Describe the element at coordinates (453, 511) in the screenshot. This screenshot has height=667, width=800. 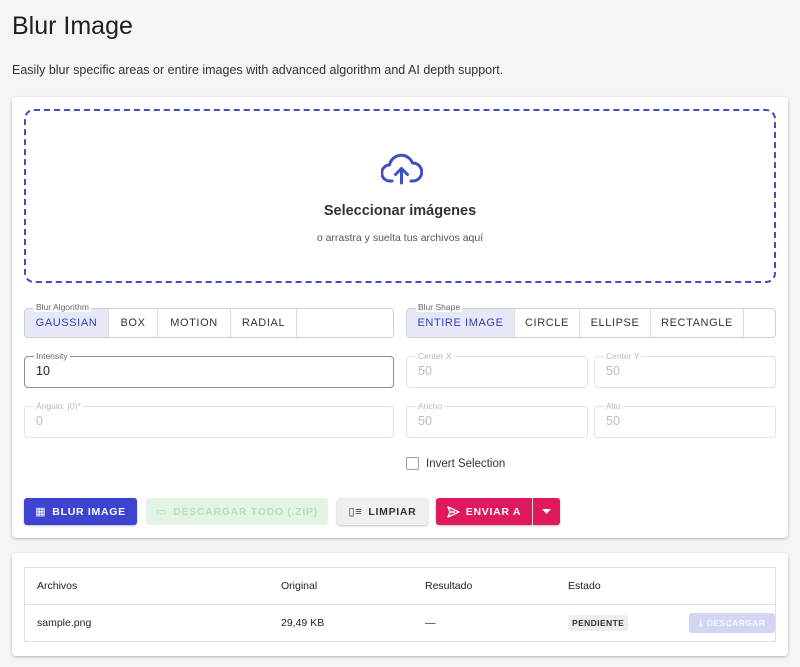
I see `send-icon` at that location.